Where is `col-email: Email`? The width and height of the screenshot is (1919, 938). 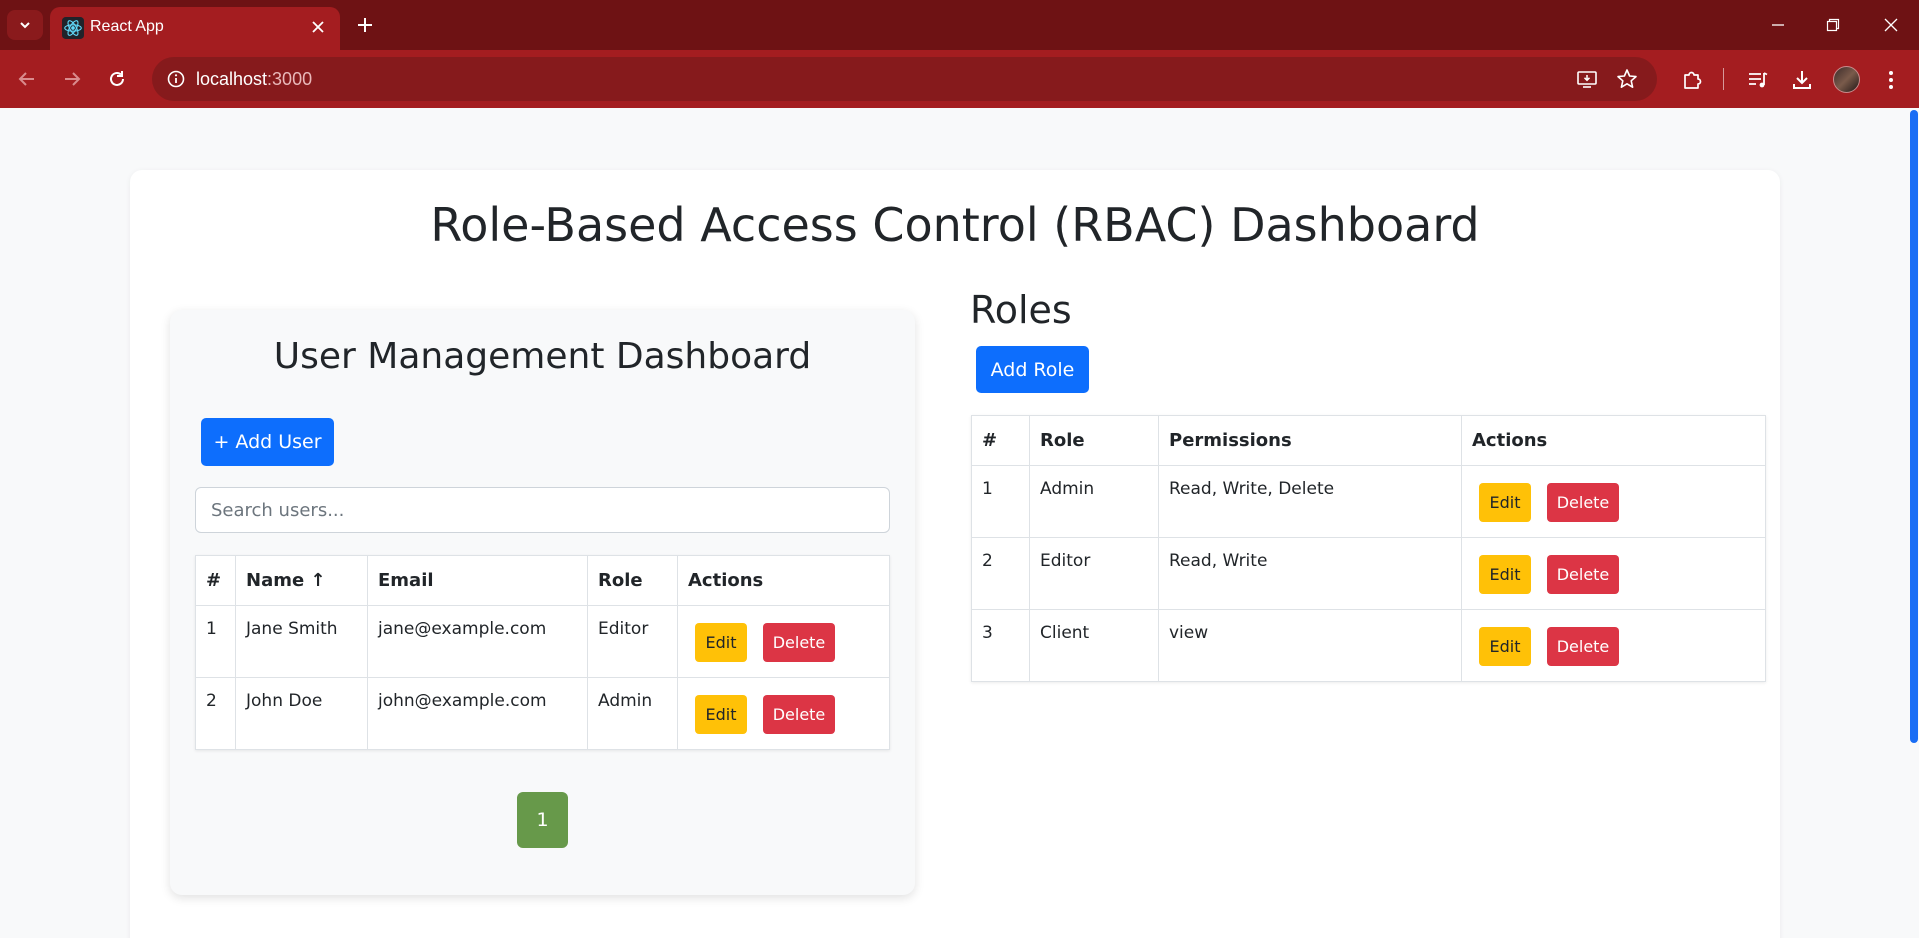 col-email: Email is located at coordinates (477, 580).